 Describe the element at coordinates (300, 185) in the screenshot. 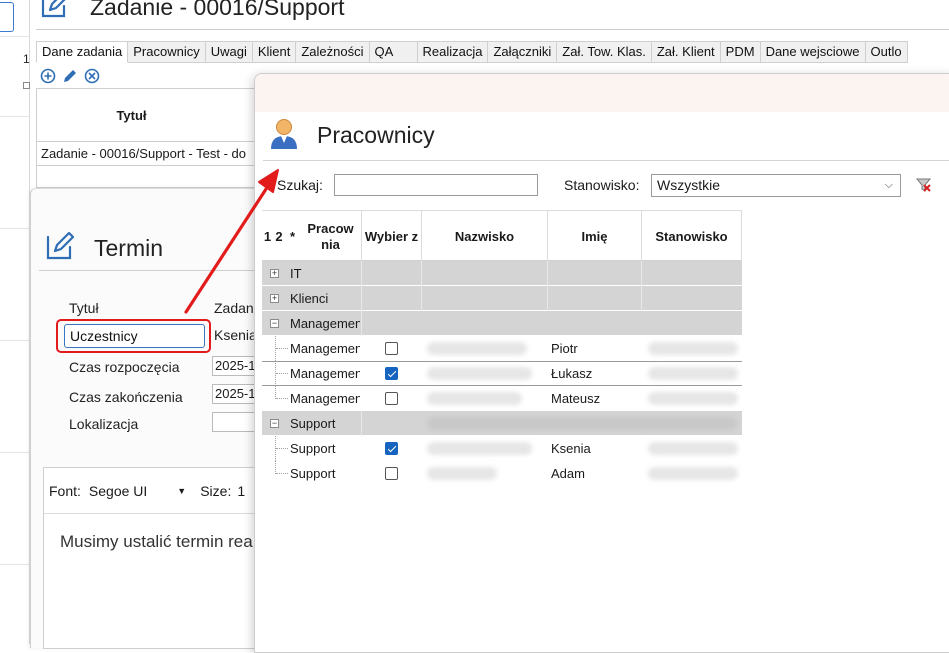

I see `search-label: Szukaj:` at that location.